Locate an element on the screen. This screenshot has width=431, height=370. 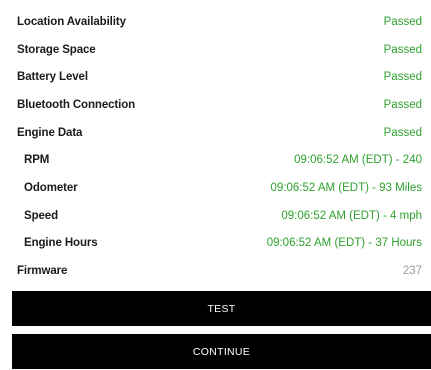
test-button: TEST is located at coordinates (221, 308).